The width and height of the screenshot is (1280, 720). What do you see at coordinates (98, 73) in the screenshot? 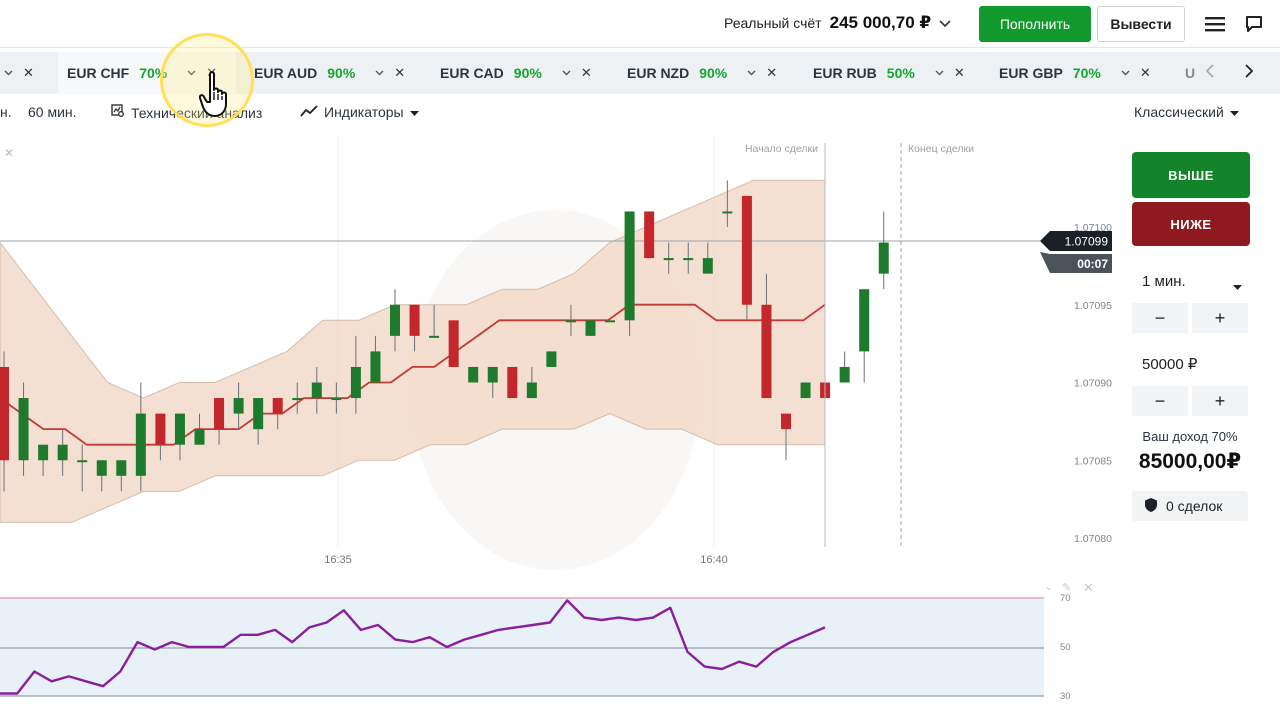
I see `tab-name: EUR CHF` at bounding box center [98, 73].